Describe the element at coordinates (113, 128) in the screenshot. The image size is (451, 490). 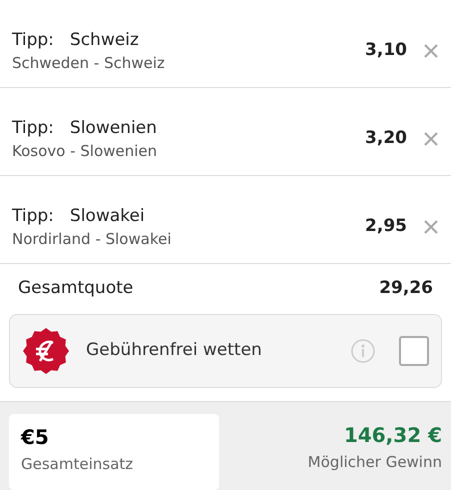
I see `pick-name: Slowenien` at that location.